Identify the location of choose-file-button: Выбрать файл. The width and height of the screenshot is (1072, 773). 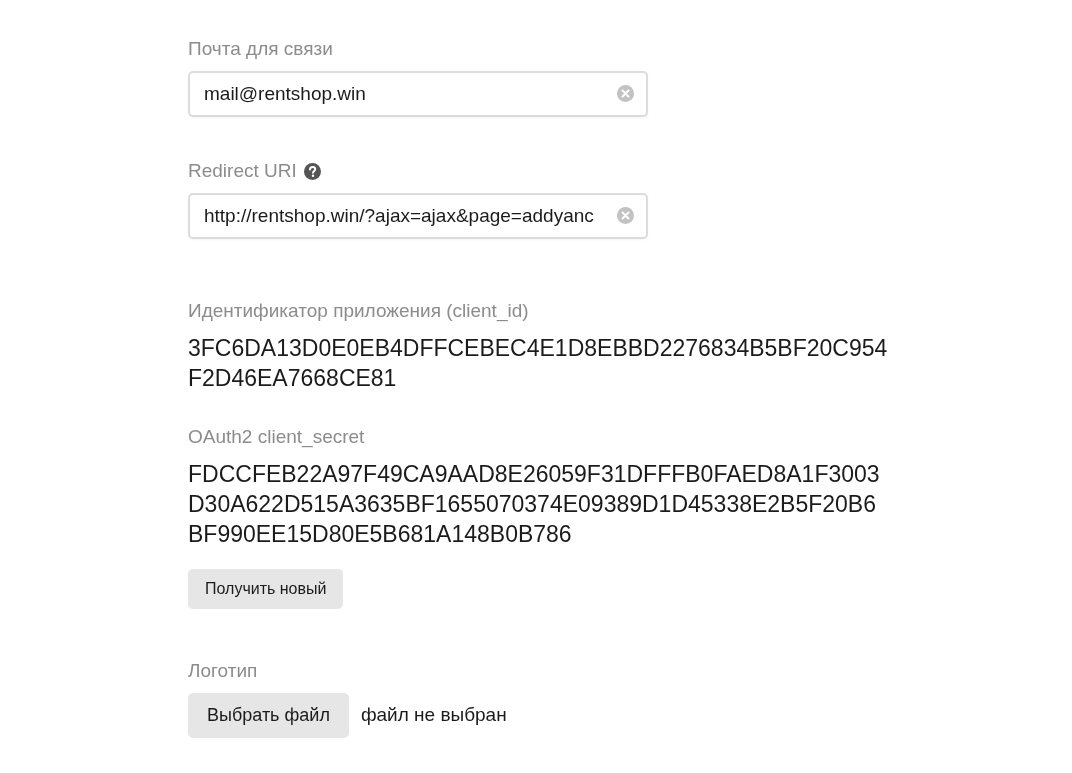
(268, 715).